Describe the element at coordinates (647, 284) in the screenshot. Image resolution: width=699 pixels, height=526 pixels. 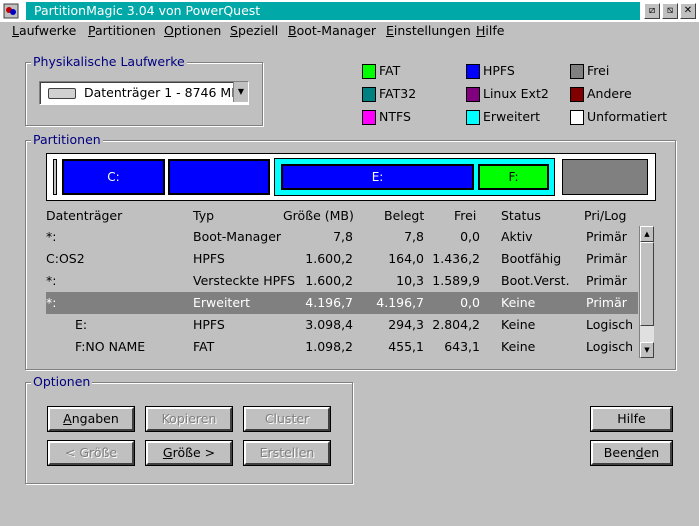
I see `scrollbar-thumb` at that location.